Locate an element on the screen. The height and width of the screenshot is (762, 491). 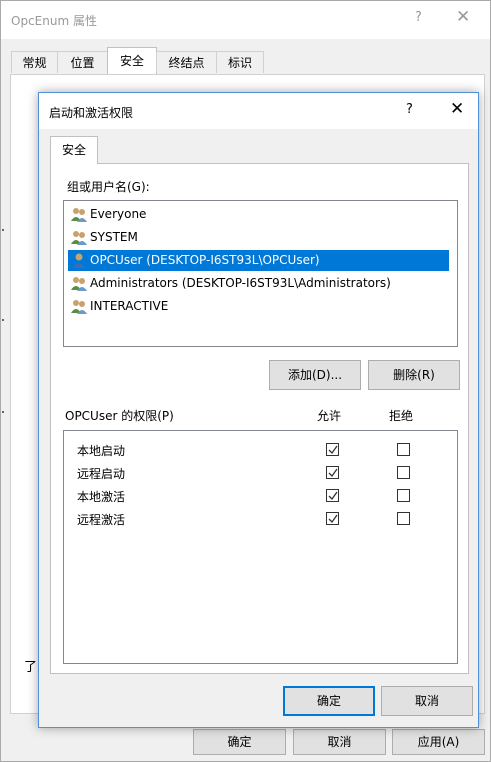
dialog-titlebar: 启动和激活权限 ? ✕ is located at coordinates (258, 111).